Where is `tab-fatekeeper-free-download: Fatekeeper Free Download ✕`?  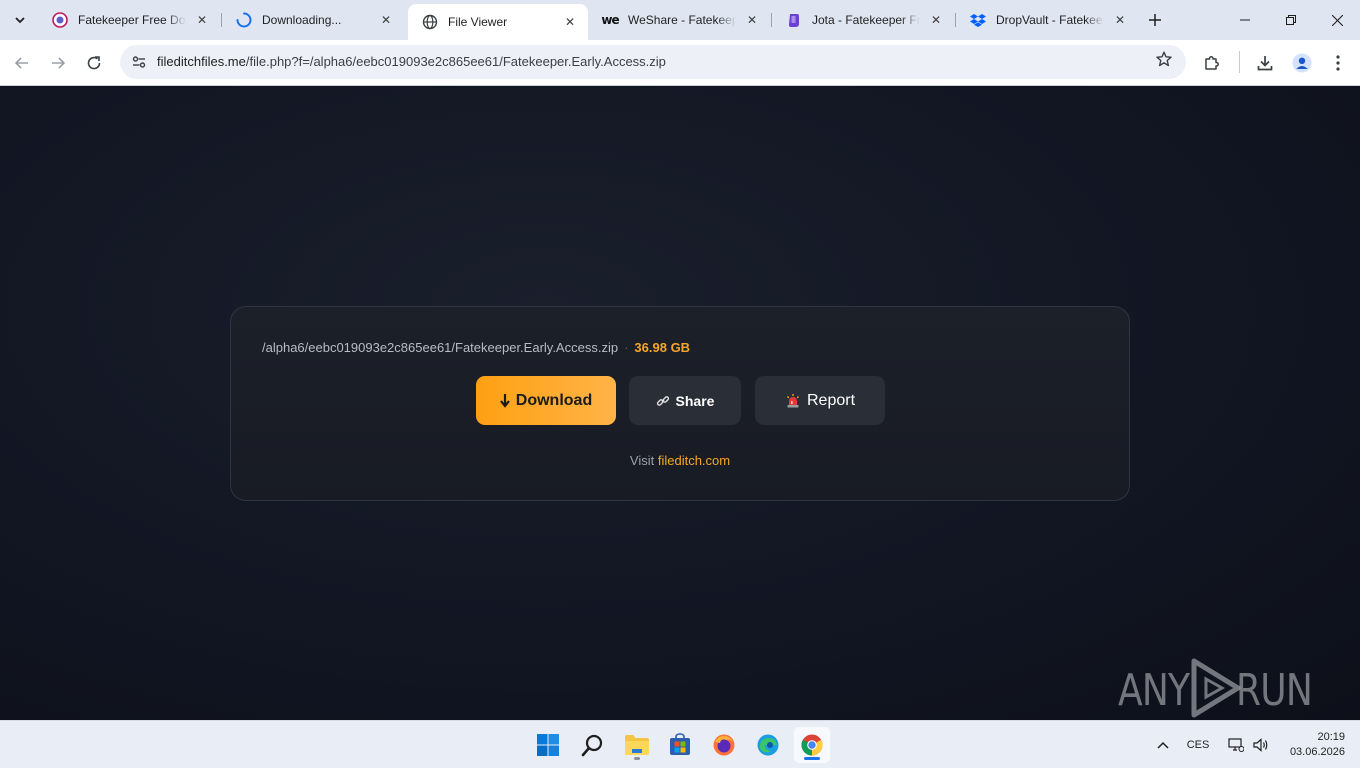
tab-fatekeeper-free-download: Fatekeeper Free Download ✕ is located at coordinates (129, 20).